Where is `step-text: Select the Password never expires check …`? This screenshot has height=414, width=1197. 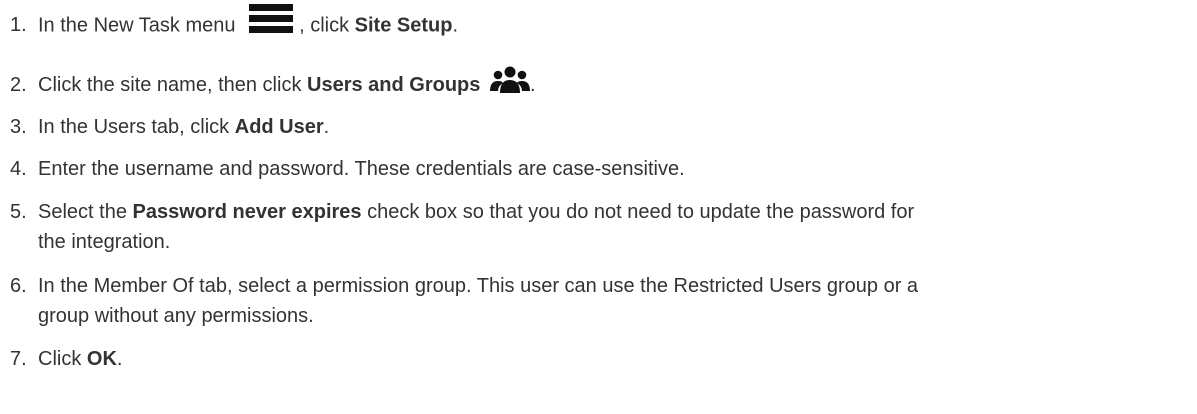 step-text: Select the Password never expires check … is located at coordinates (613, 227).